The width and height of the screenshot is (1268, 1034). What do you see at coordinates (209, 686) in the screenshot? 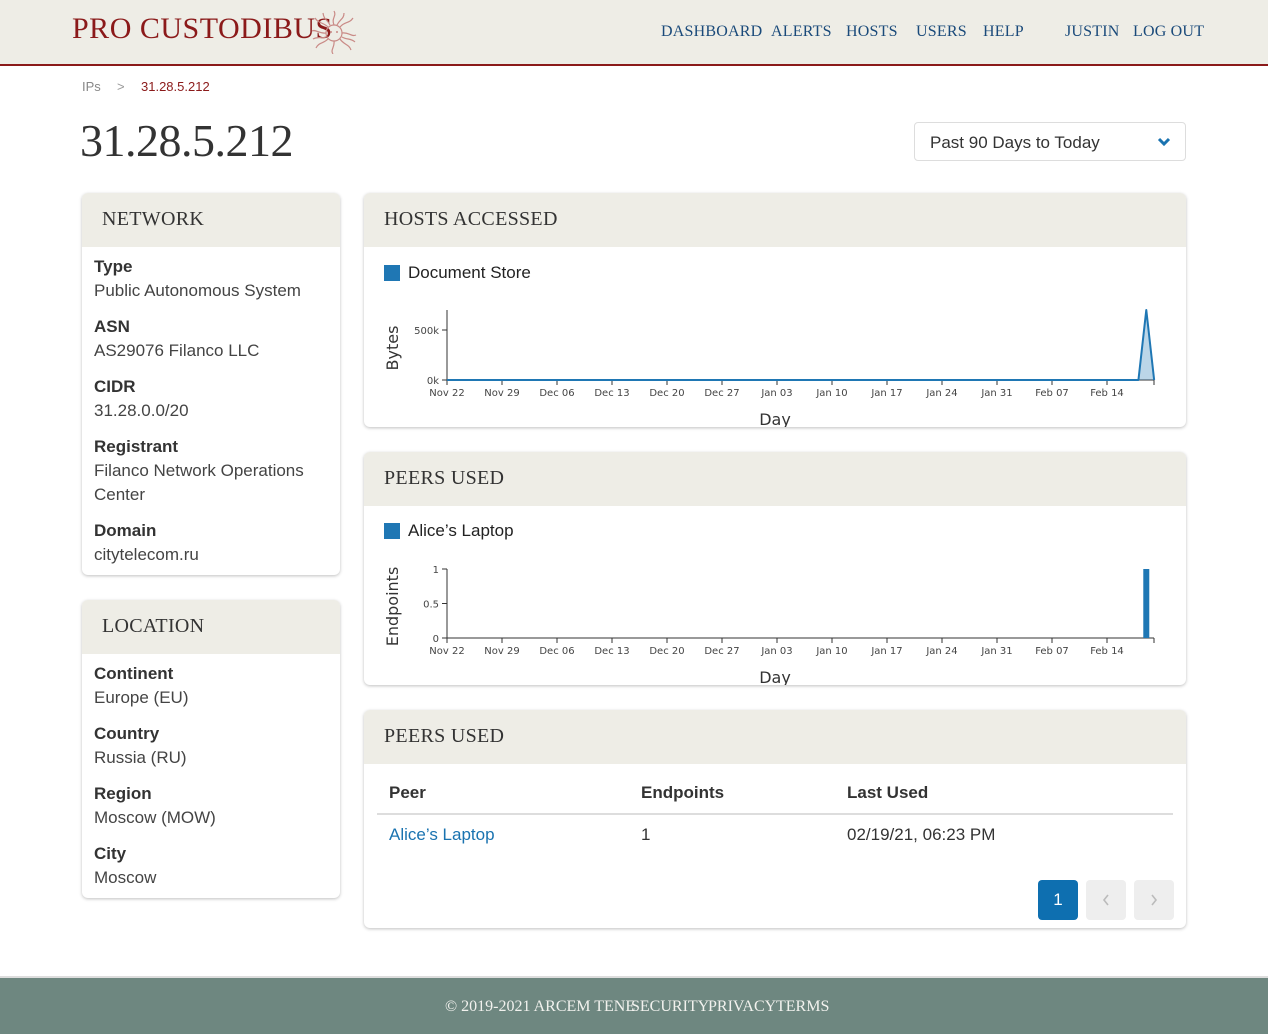
I see `field-continent: Continent Europe (EU)` at bounding box center [209, 686].